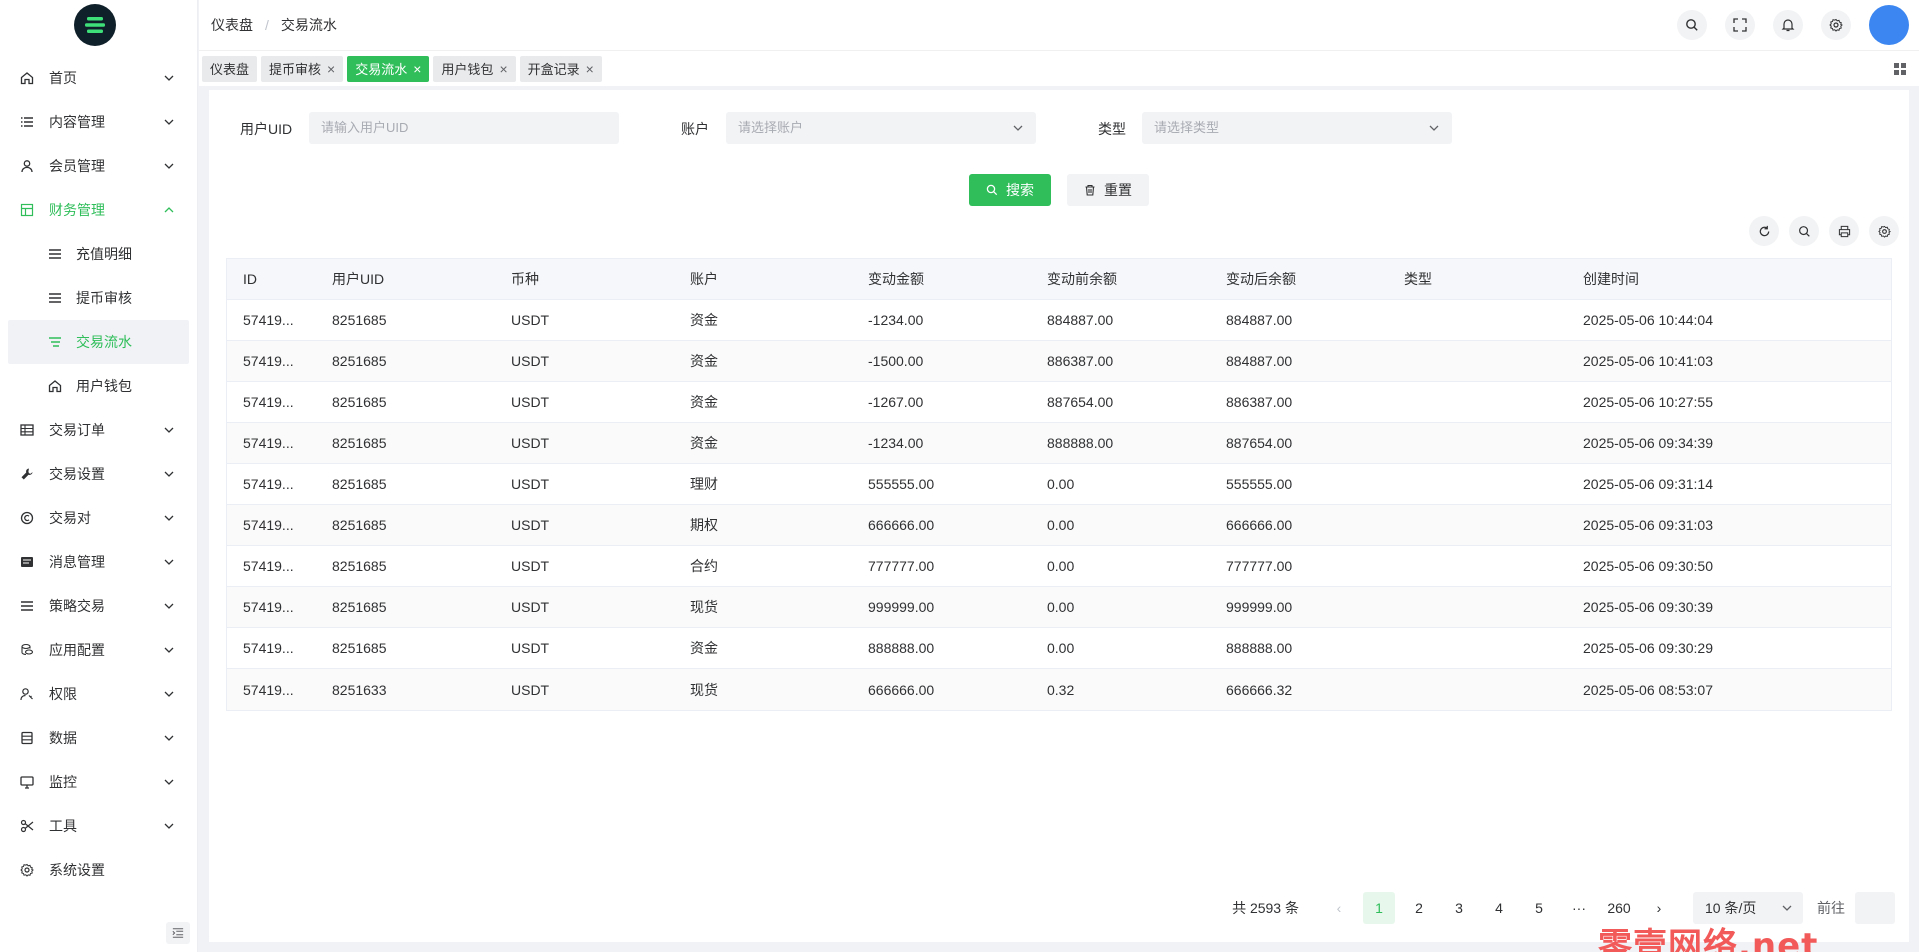  I want to click on tab-tag-1: 提币审核 ×, so click(302, 68).